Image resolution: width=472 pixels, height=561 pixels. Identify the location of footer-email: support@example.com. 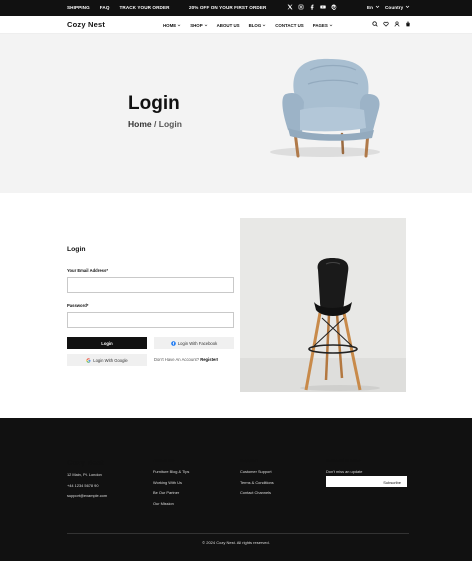
(87, 495).